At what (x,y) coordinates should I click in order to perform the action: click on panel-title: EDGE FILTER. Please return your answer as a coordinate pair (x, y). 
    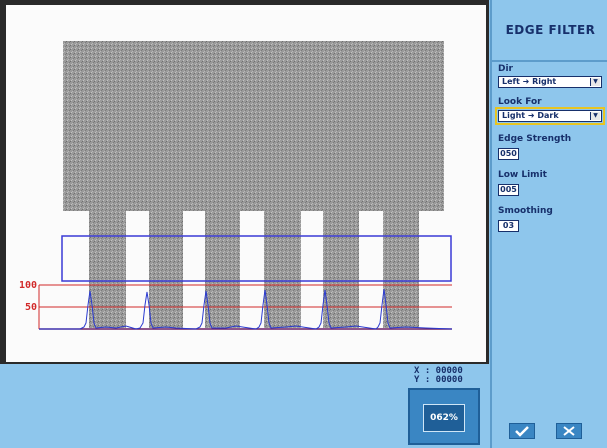
    Looking at the image, I should click on (549, 31).